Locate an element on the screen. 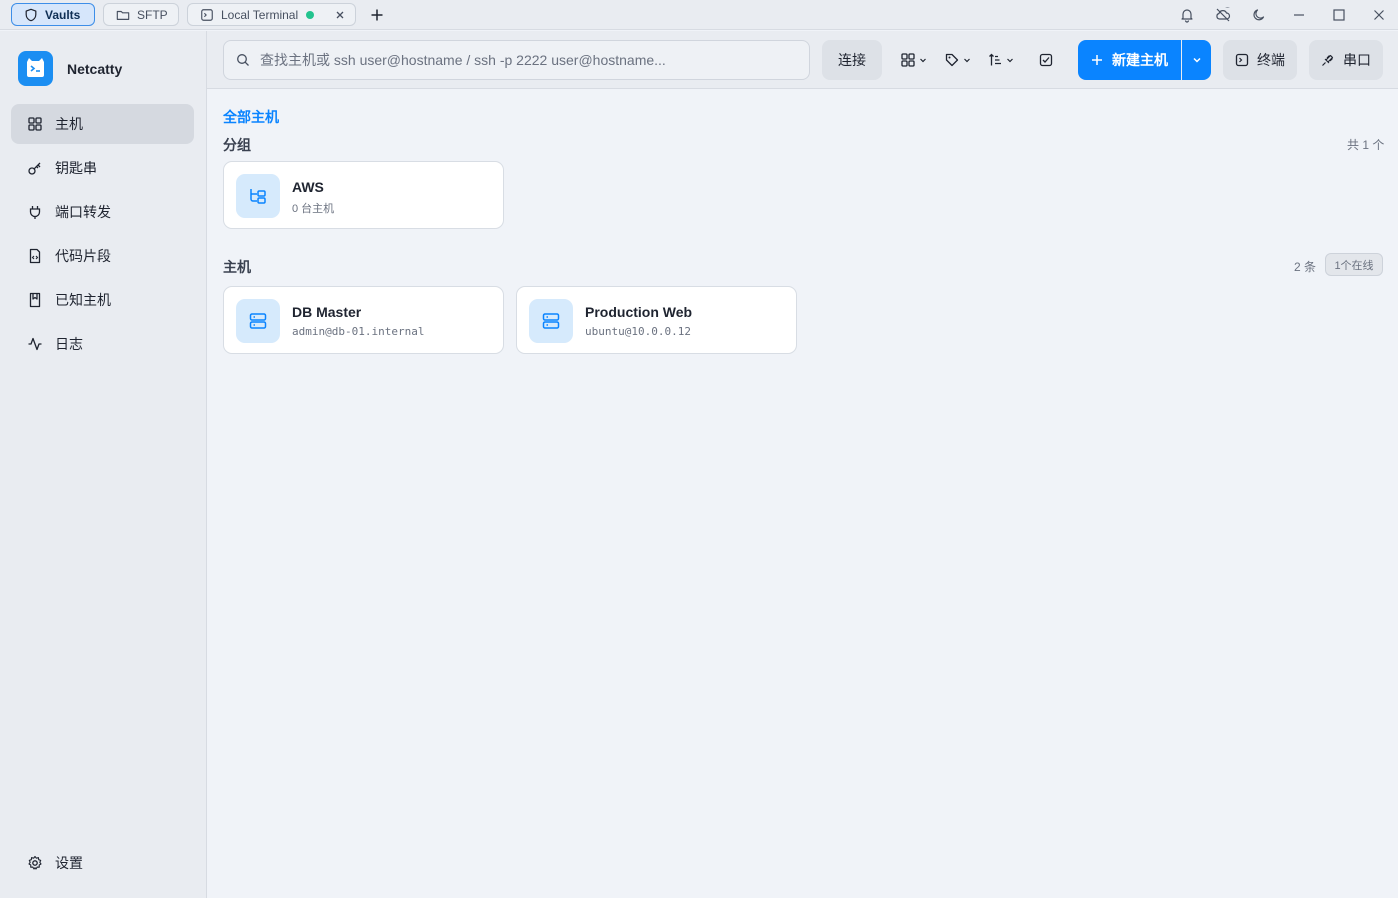  online-badge: 1个在线 is located at coordinates (1354, 264).